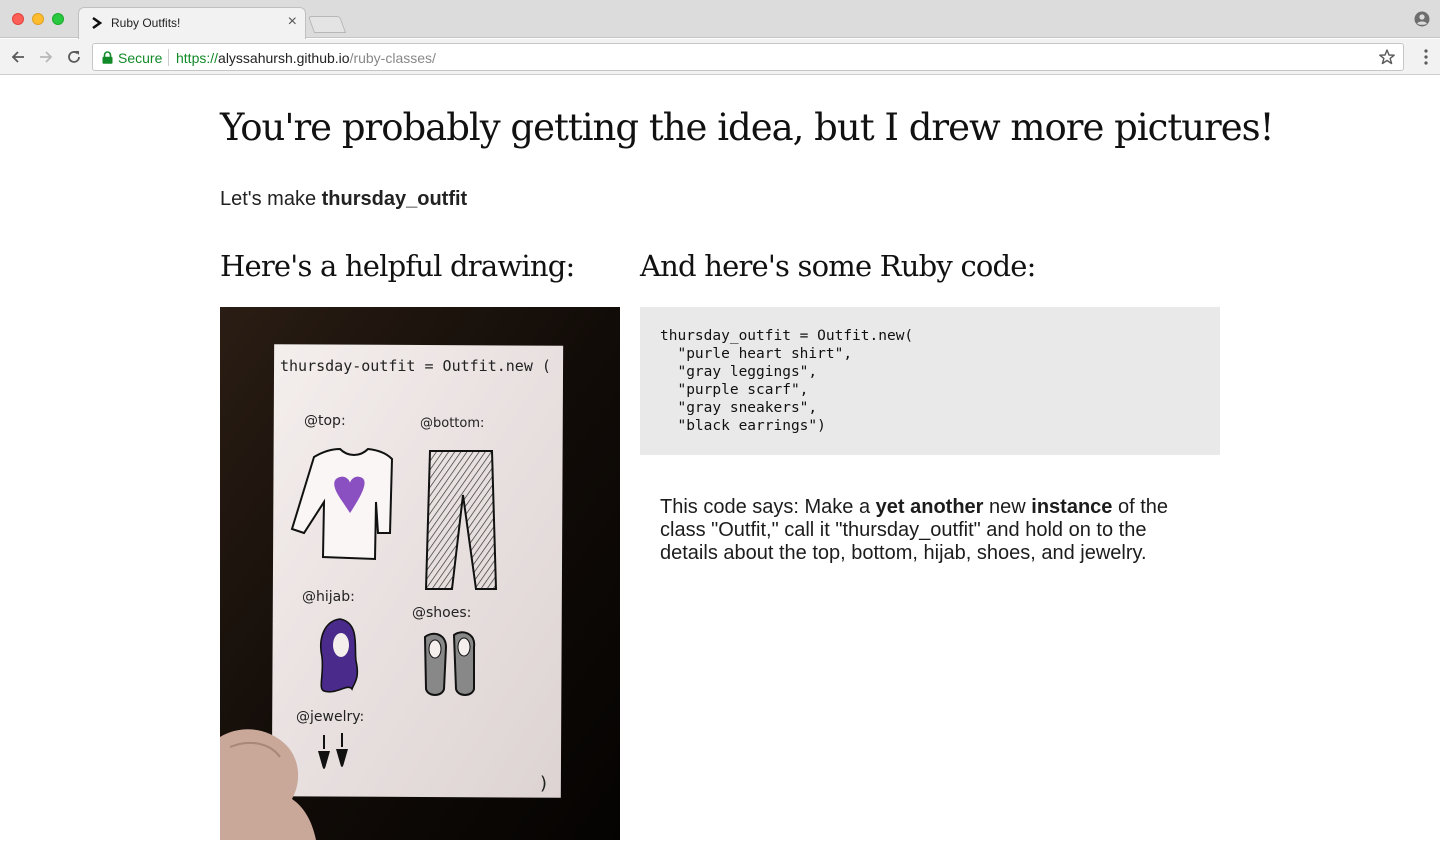  I want to click on arrow-left-icon, so click(17, 57).